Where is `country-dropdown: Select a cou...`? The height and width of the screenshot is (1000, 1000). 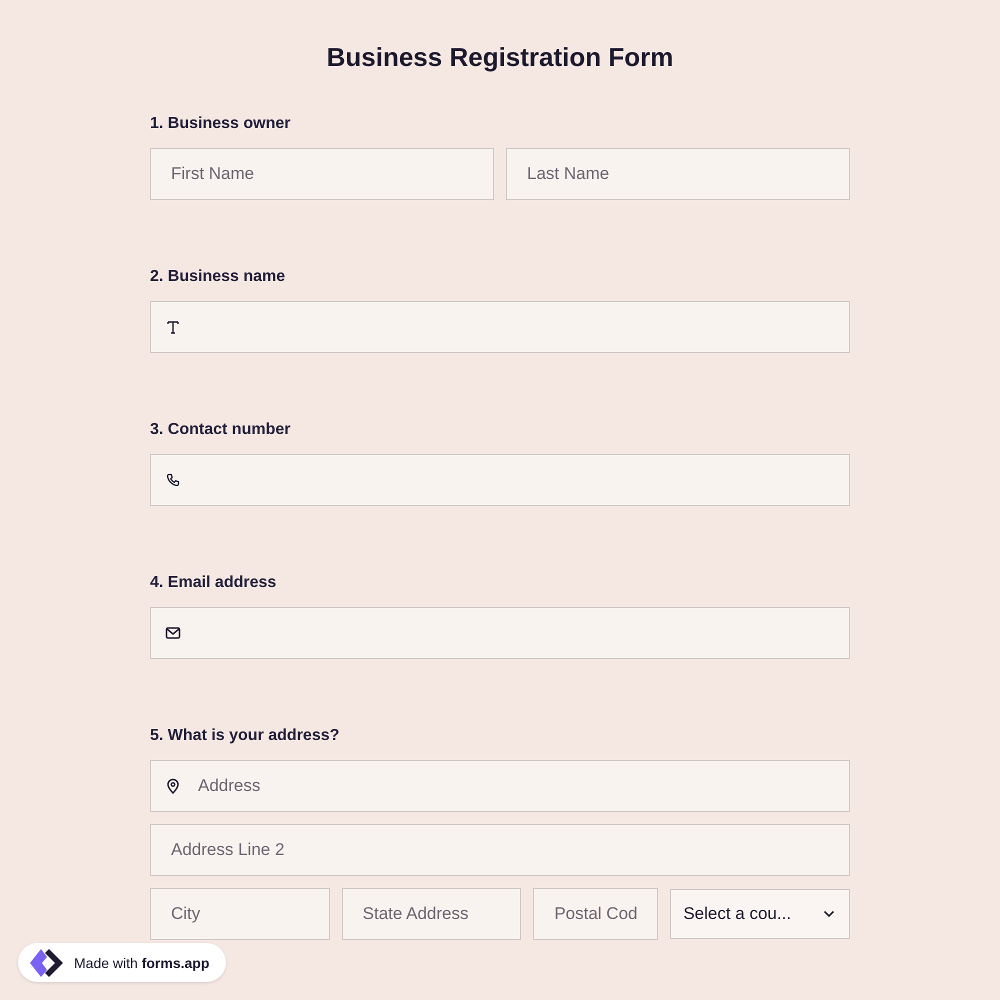
country-dropdown: Select a cou... is located at coordinates (760, 914).